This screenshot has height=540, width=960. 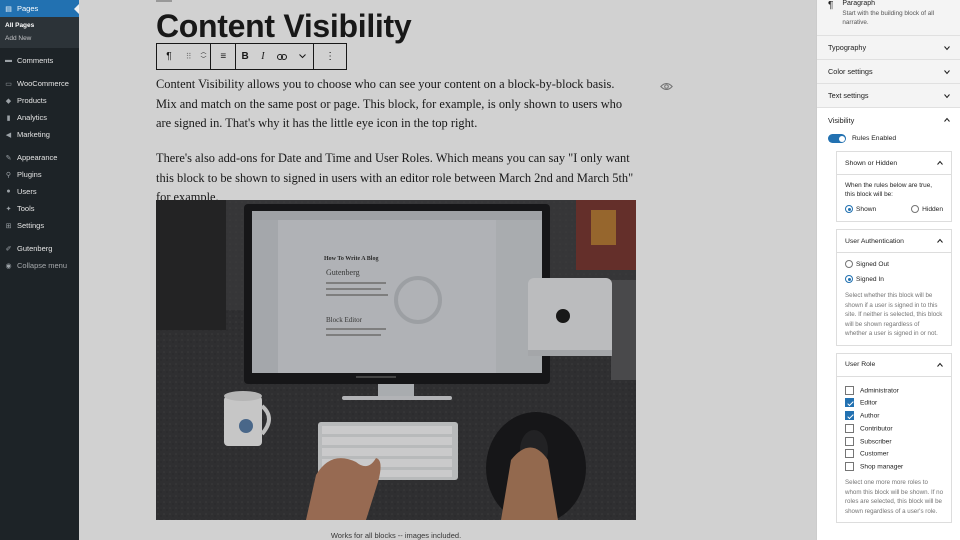 I want to click on drag-handle: ⠿, so click(x=189, y=56).